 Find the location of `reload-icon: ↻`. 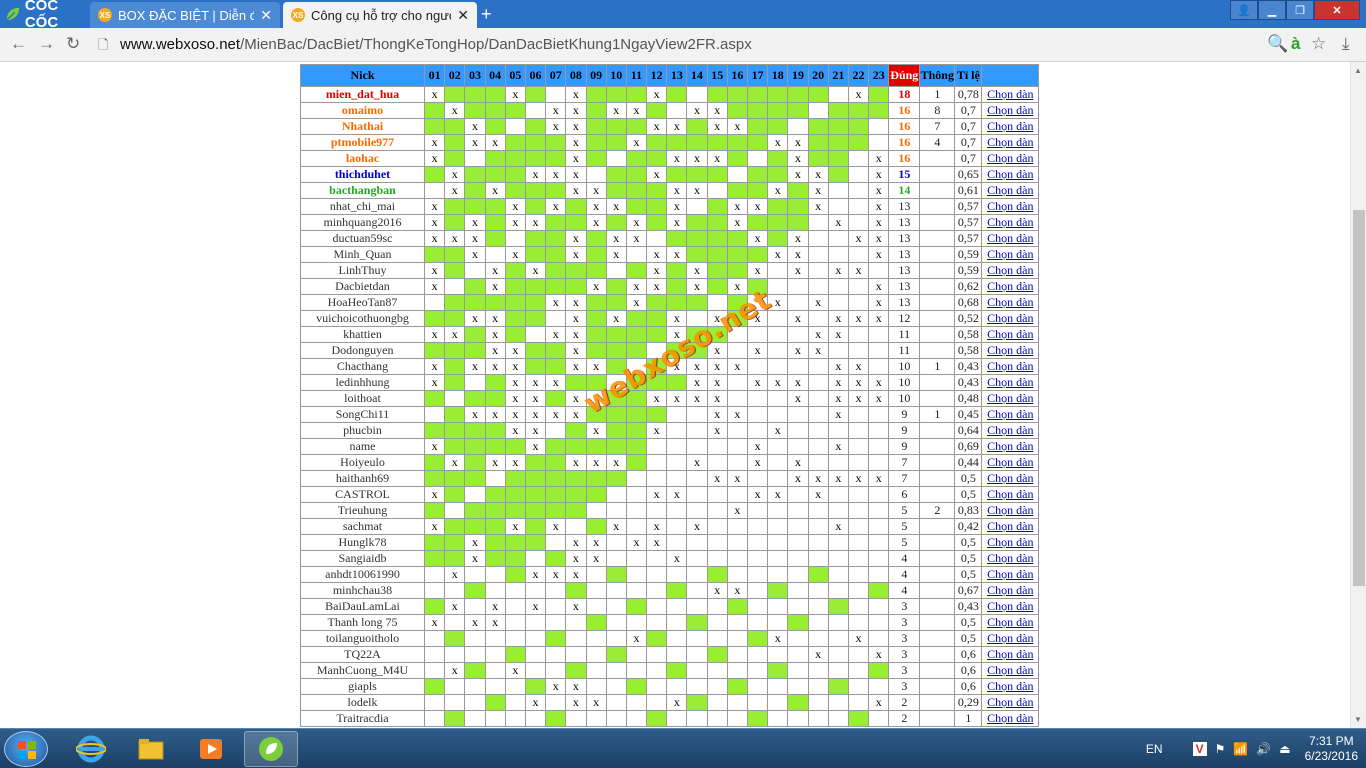

reload-icon: ↻ is located at coordinates (73, 44).